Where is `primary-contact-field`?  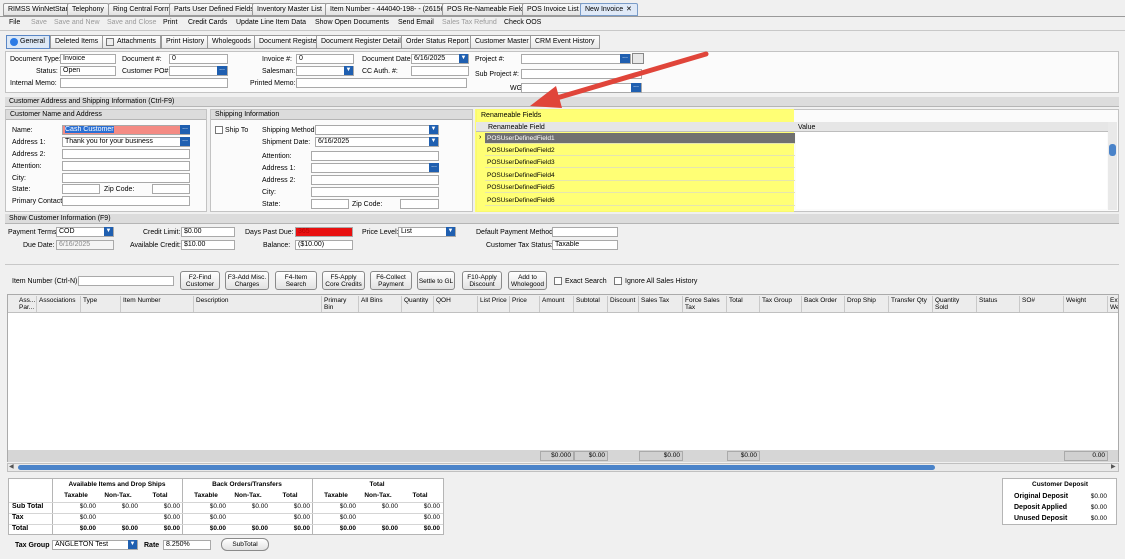 primary-contact-field is located at coordinates (126, 201).